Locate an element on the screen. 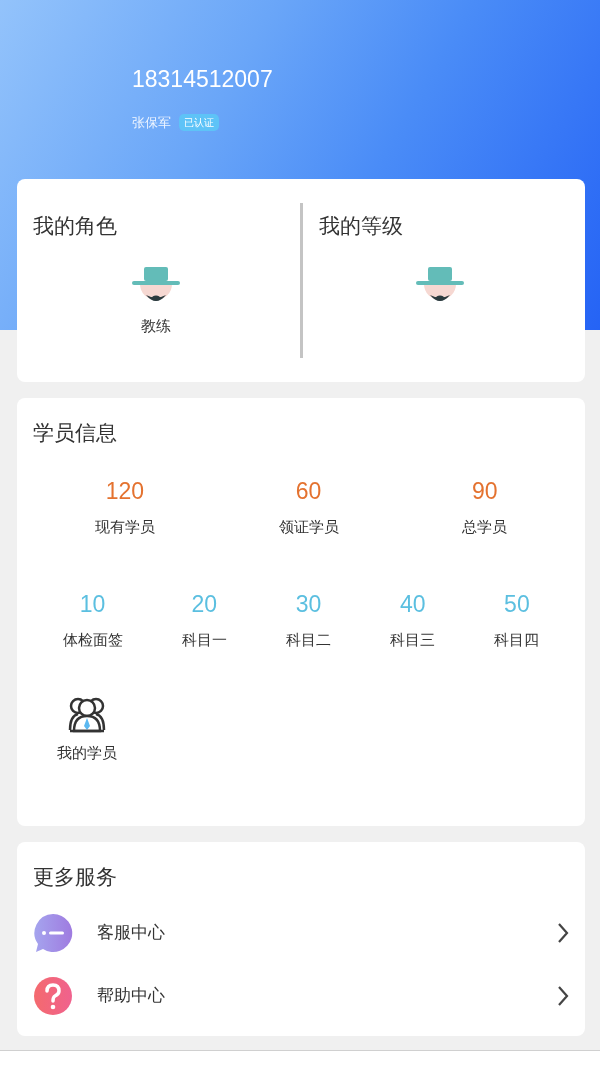 This screenshot has height=1067, width=600. chat-bubble-icon is located at coordinates (53, 933).